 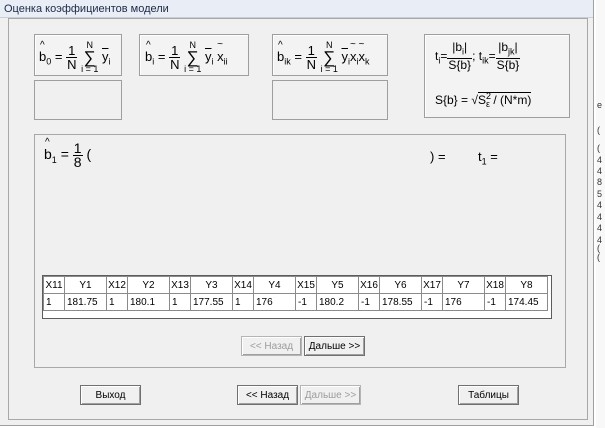 I want to click on background-window-edge: e((4 4 8 5 4 4 4 4((, so click(x=600, y=214).